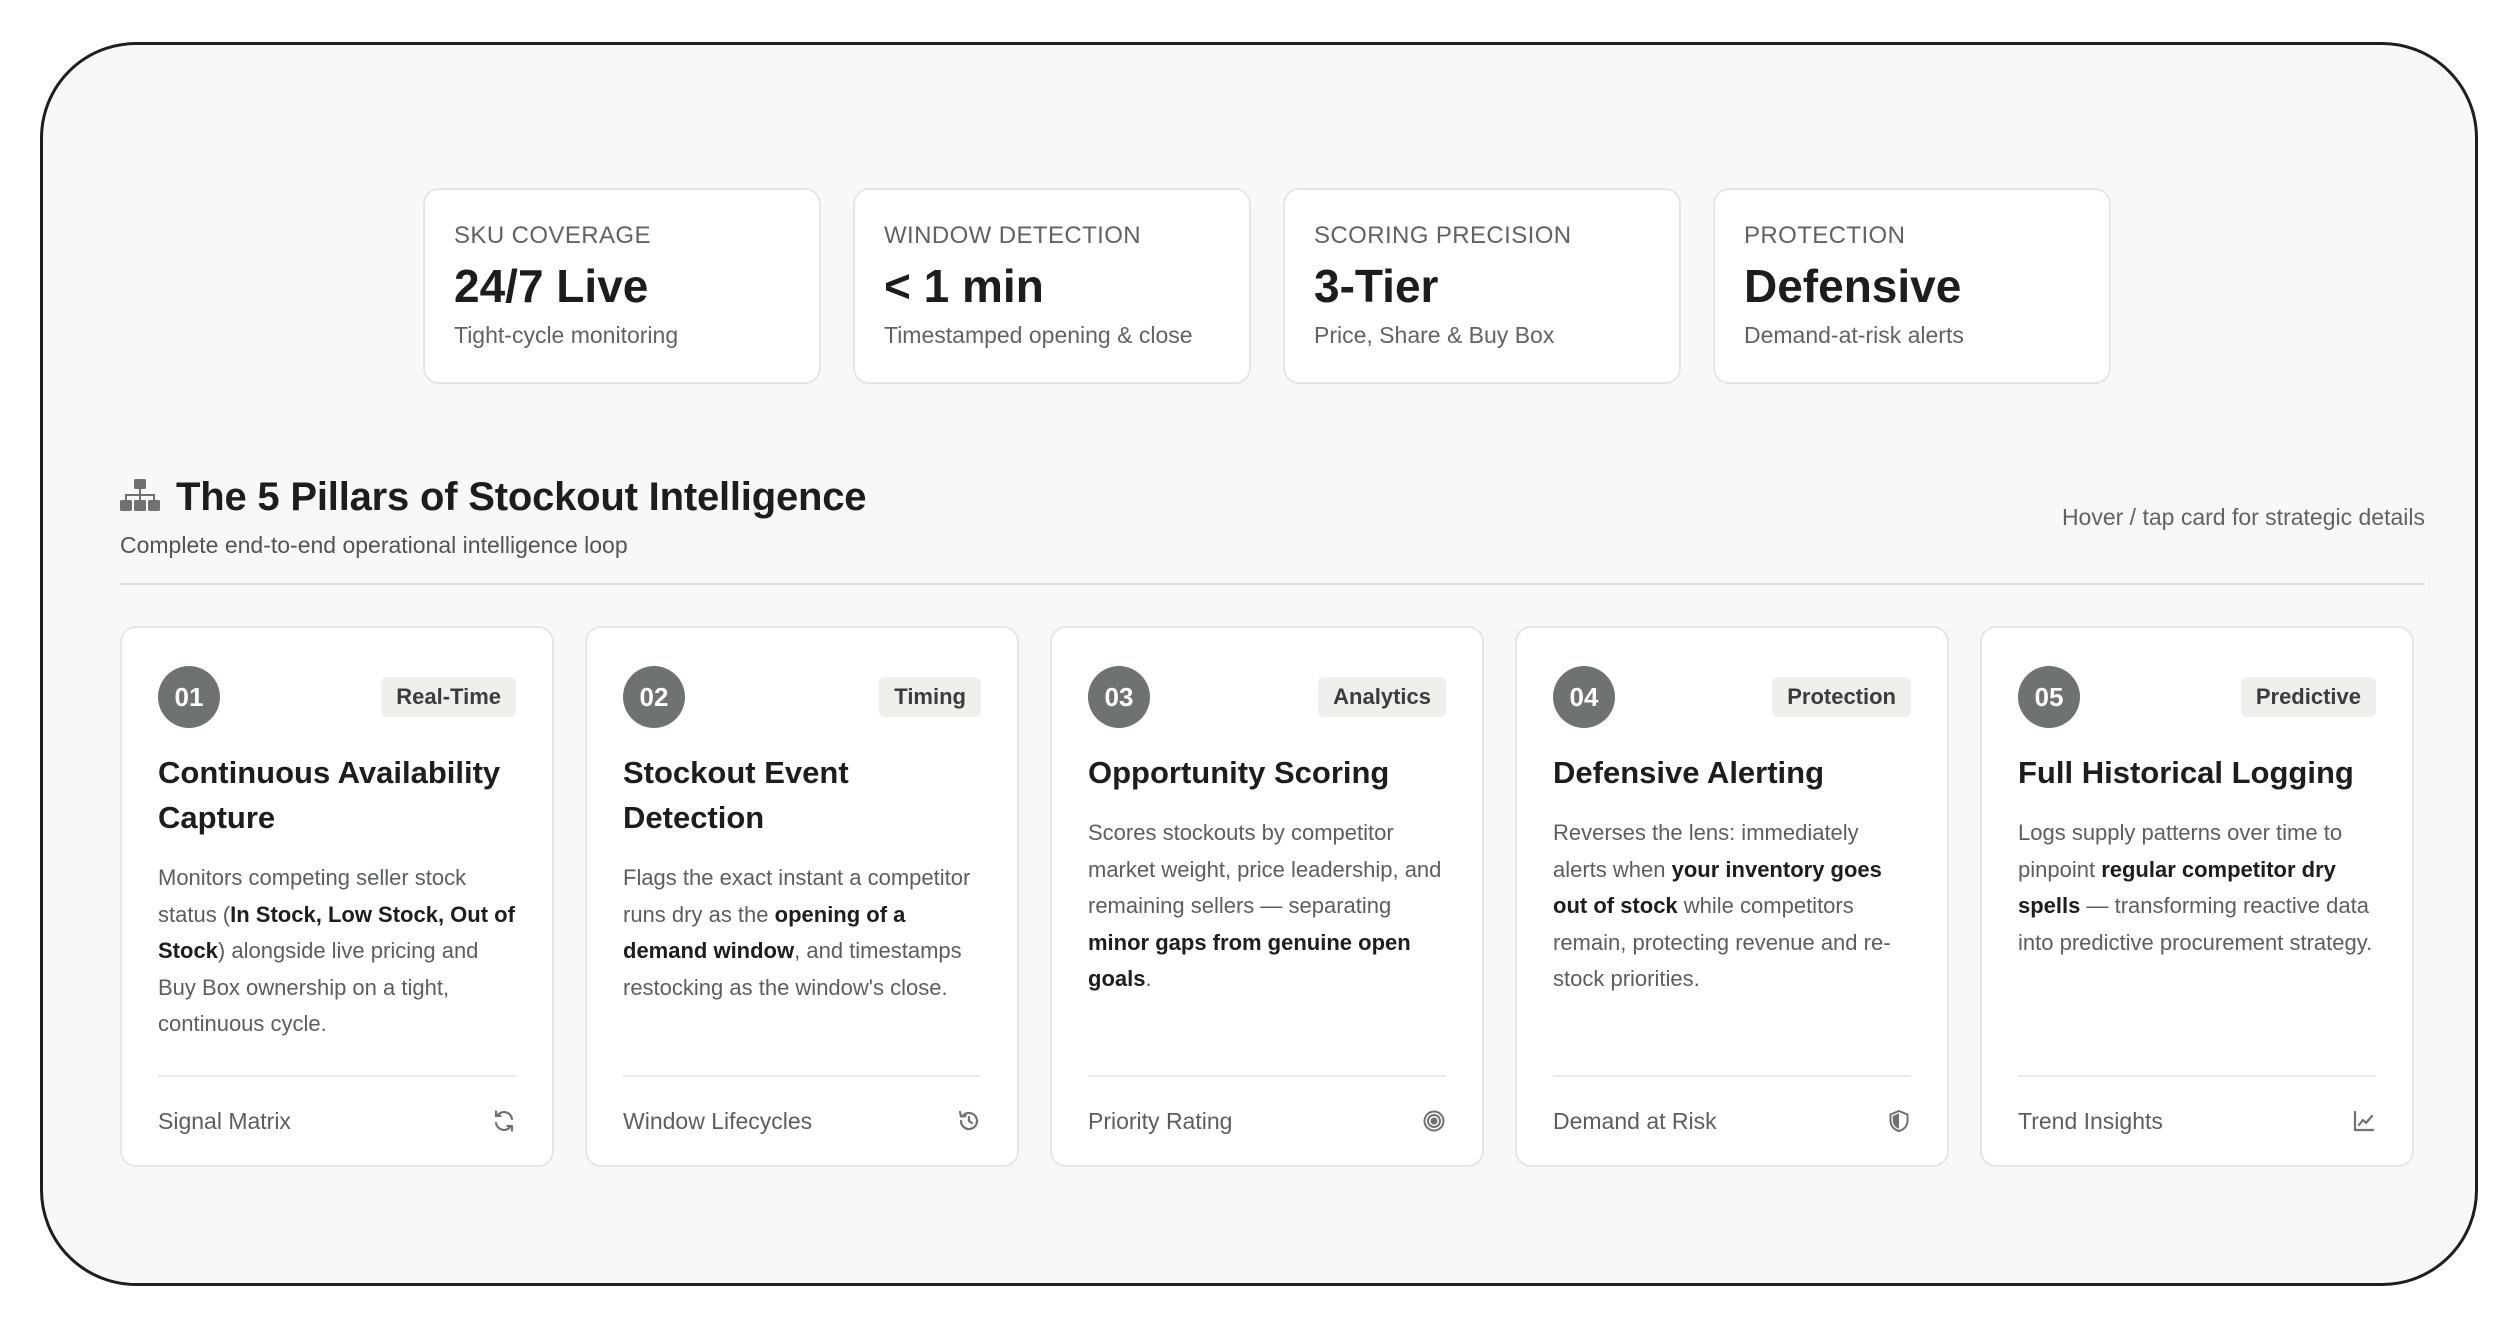 This screenshot has width=2509, height=1321. Describe the element at coordinates (1584, 697) in the screenshot. I see `pillar-number-badge: 04` at that location.